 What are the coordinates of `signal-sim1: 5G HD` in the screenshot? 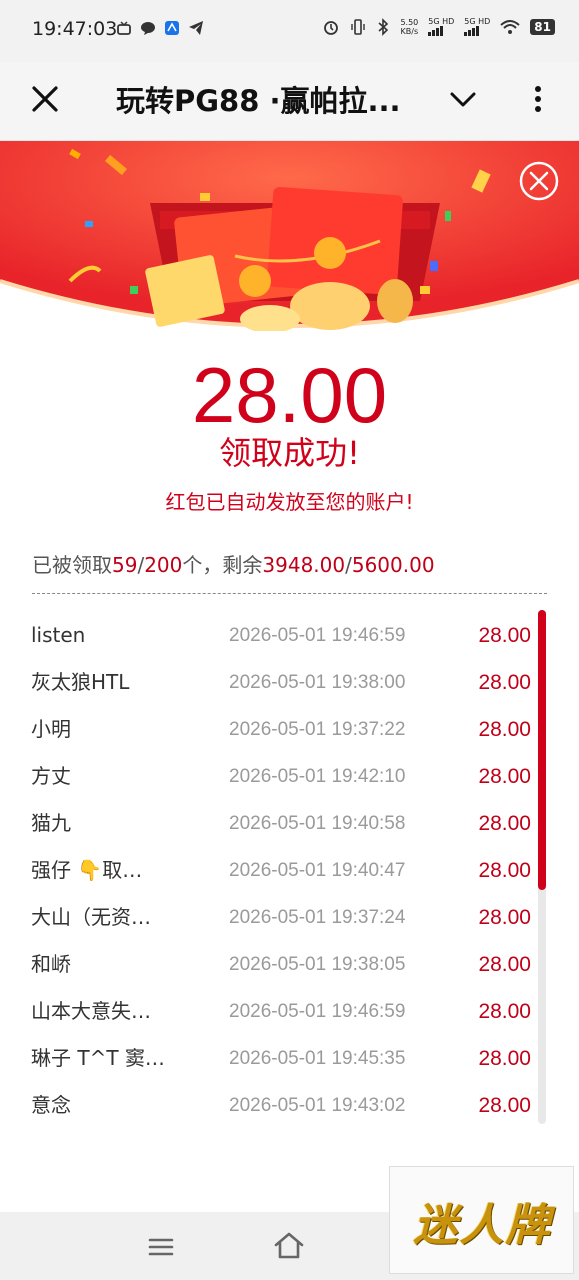 It's located at (441, 27).